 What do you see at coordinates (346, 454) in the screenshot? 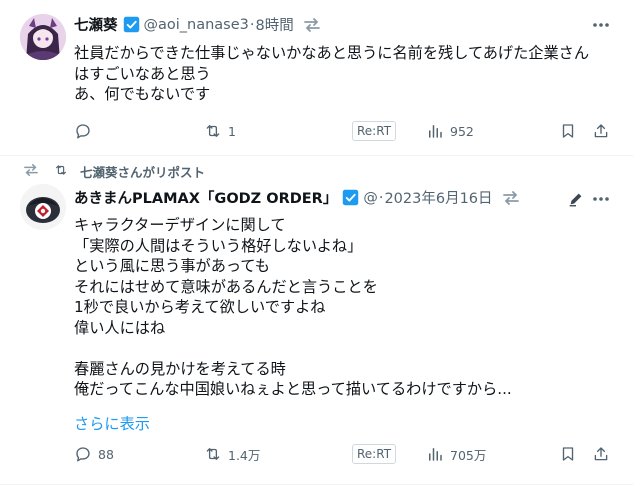
I see `action-bar: 88 1.4万 Re:RT 705万` at bounding box center [346, 454].